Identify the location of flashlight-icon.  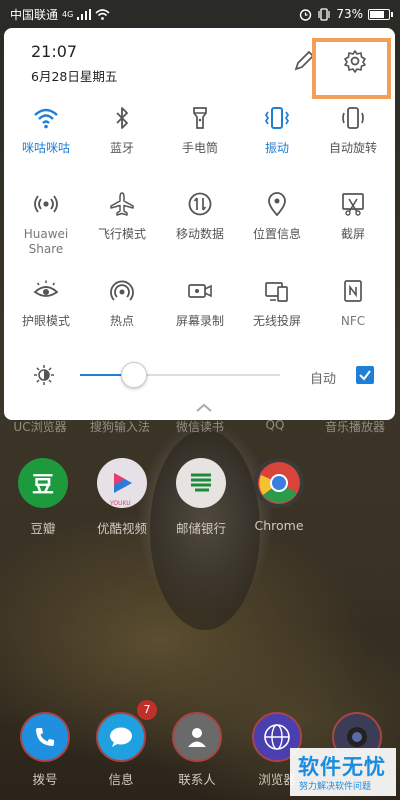
(200, 118).